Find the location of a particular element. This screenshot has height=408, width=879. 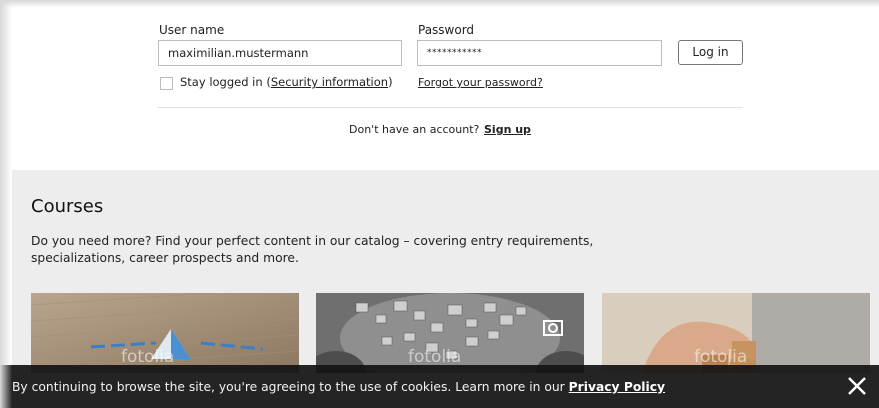

stay-logged-in-suffix: ) is located at coordinates (390, 82).